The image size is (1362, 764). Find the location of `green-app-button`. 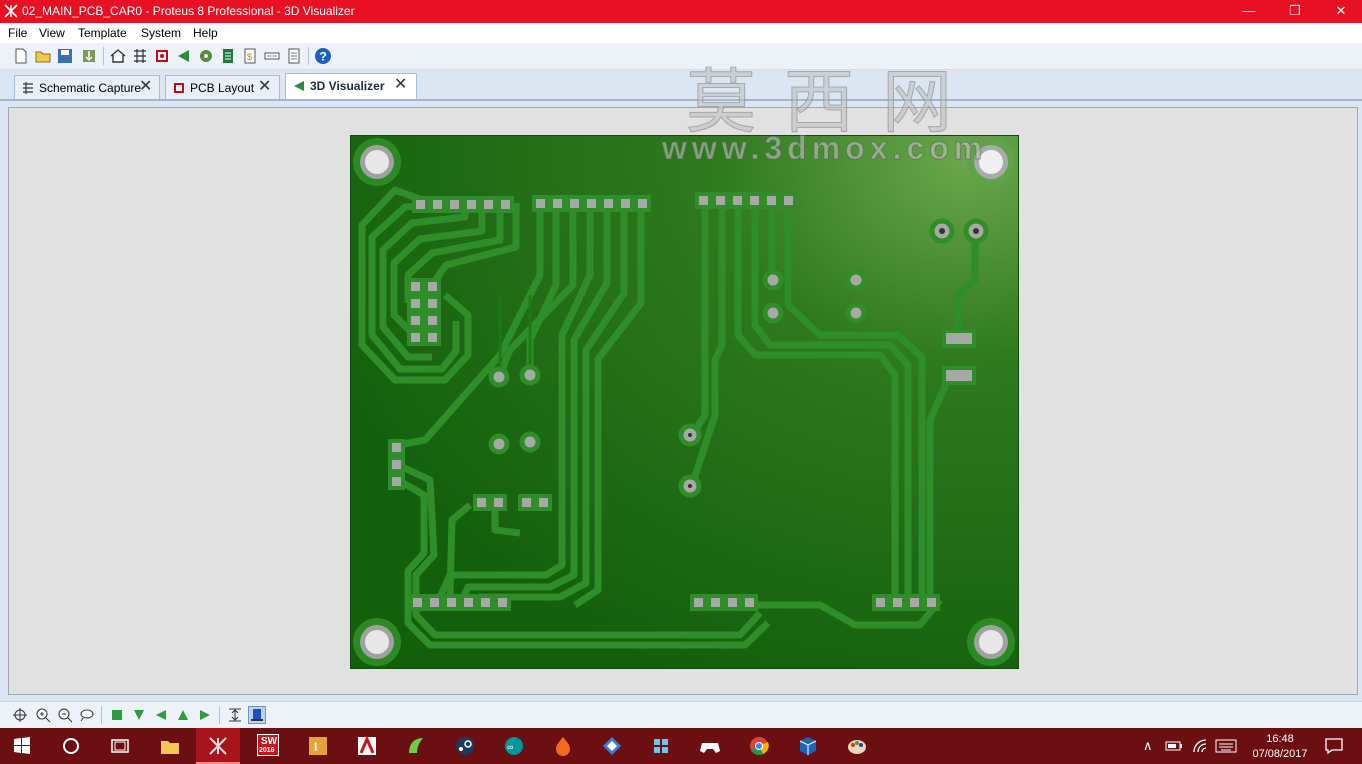

green-app-button is located at coordinates (416, 746).